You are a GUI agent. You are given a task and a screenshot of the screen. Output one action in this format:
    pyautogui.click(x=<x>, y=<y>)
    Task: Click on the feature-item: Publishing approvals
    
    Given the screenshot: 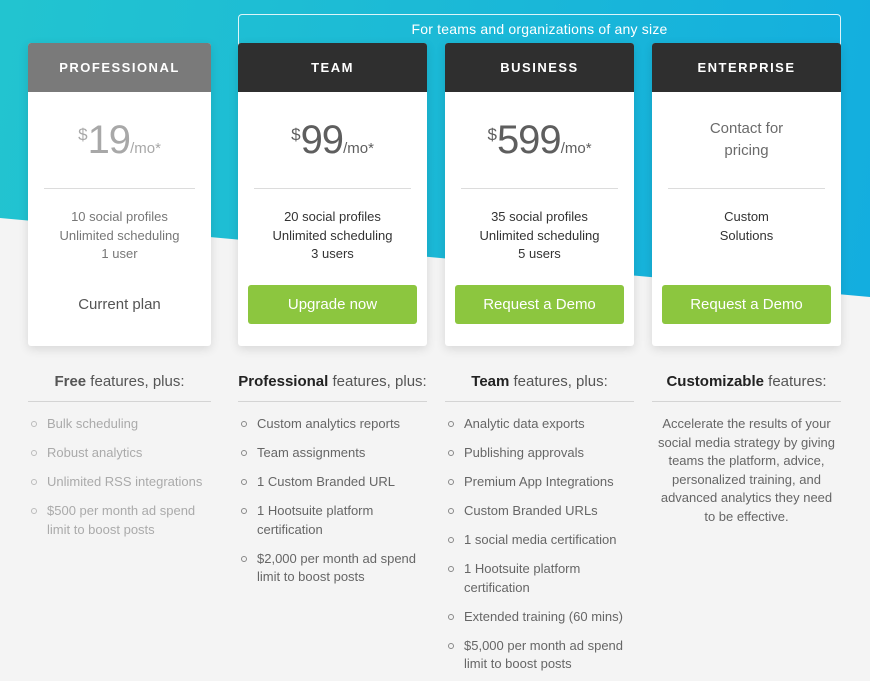 What is the action you would take?
    pyautogui.click(x=539, y=453)
    